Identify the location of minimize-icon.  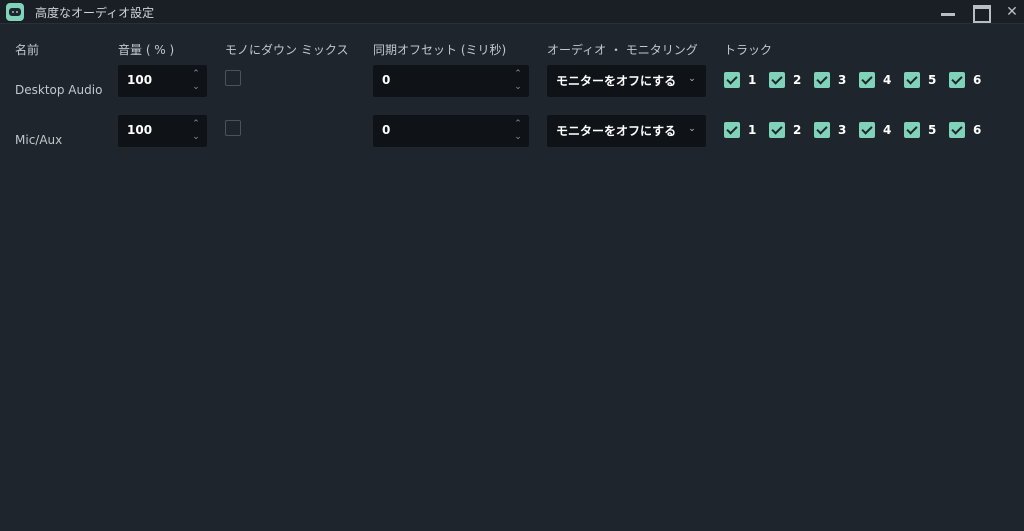
(948, 12).